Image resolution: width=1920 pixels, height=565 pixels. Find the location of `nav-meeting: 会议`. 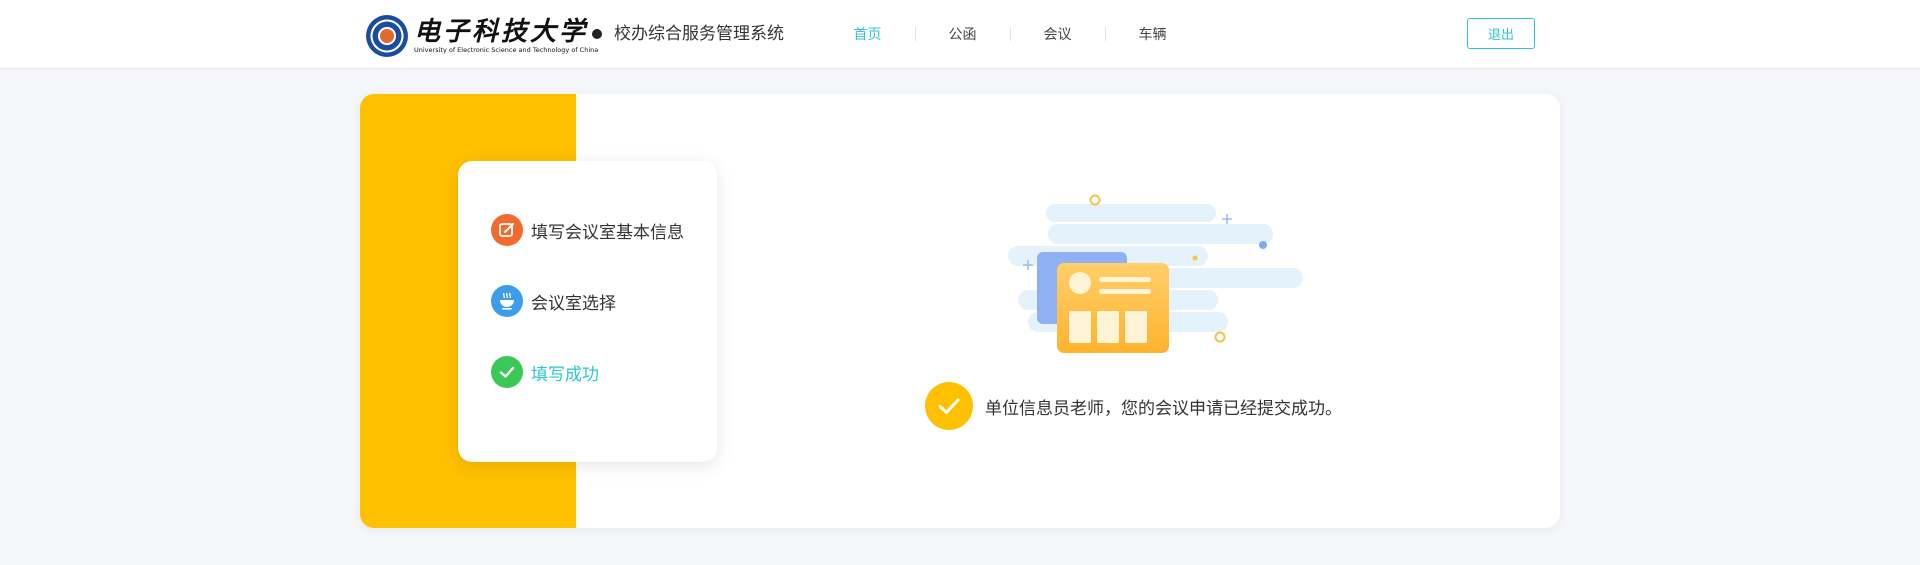

nav-meeting: 会议 is located at coordinates (1057, 34).